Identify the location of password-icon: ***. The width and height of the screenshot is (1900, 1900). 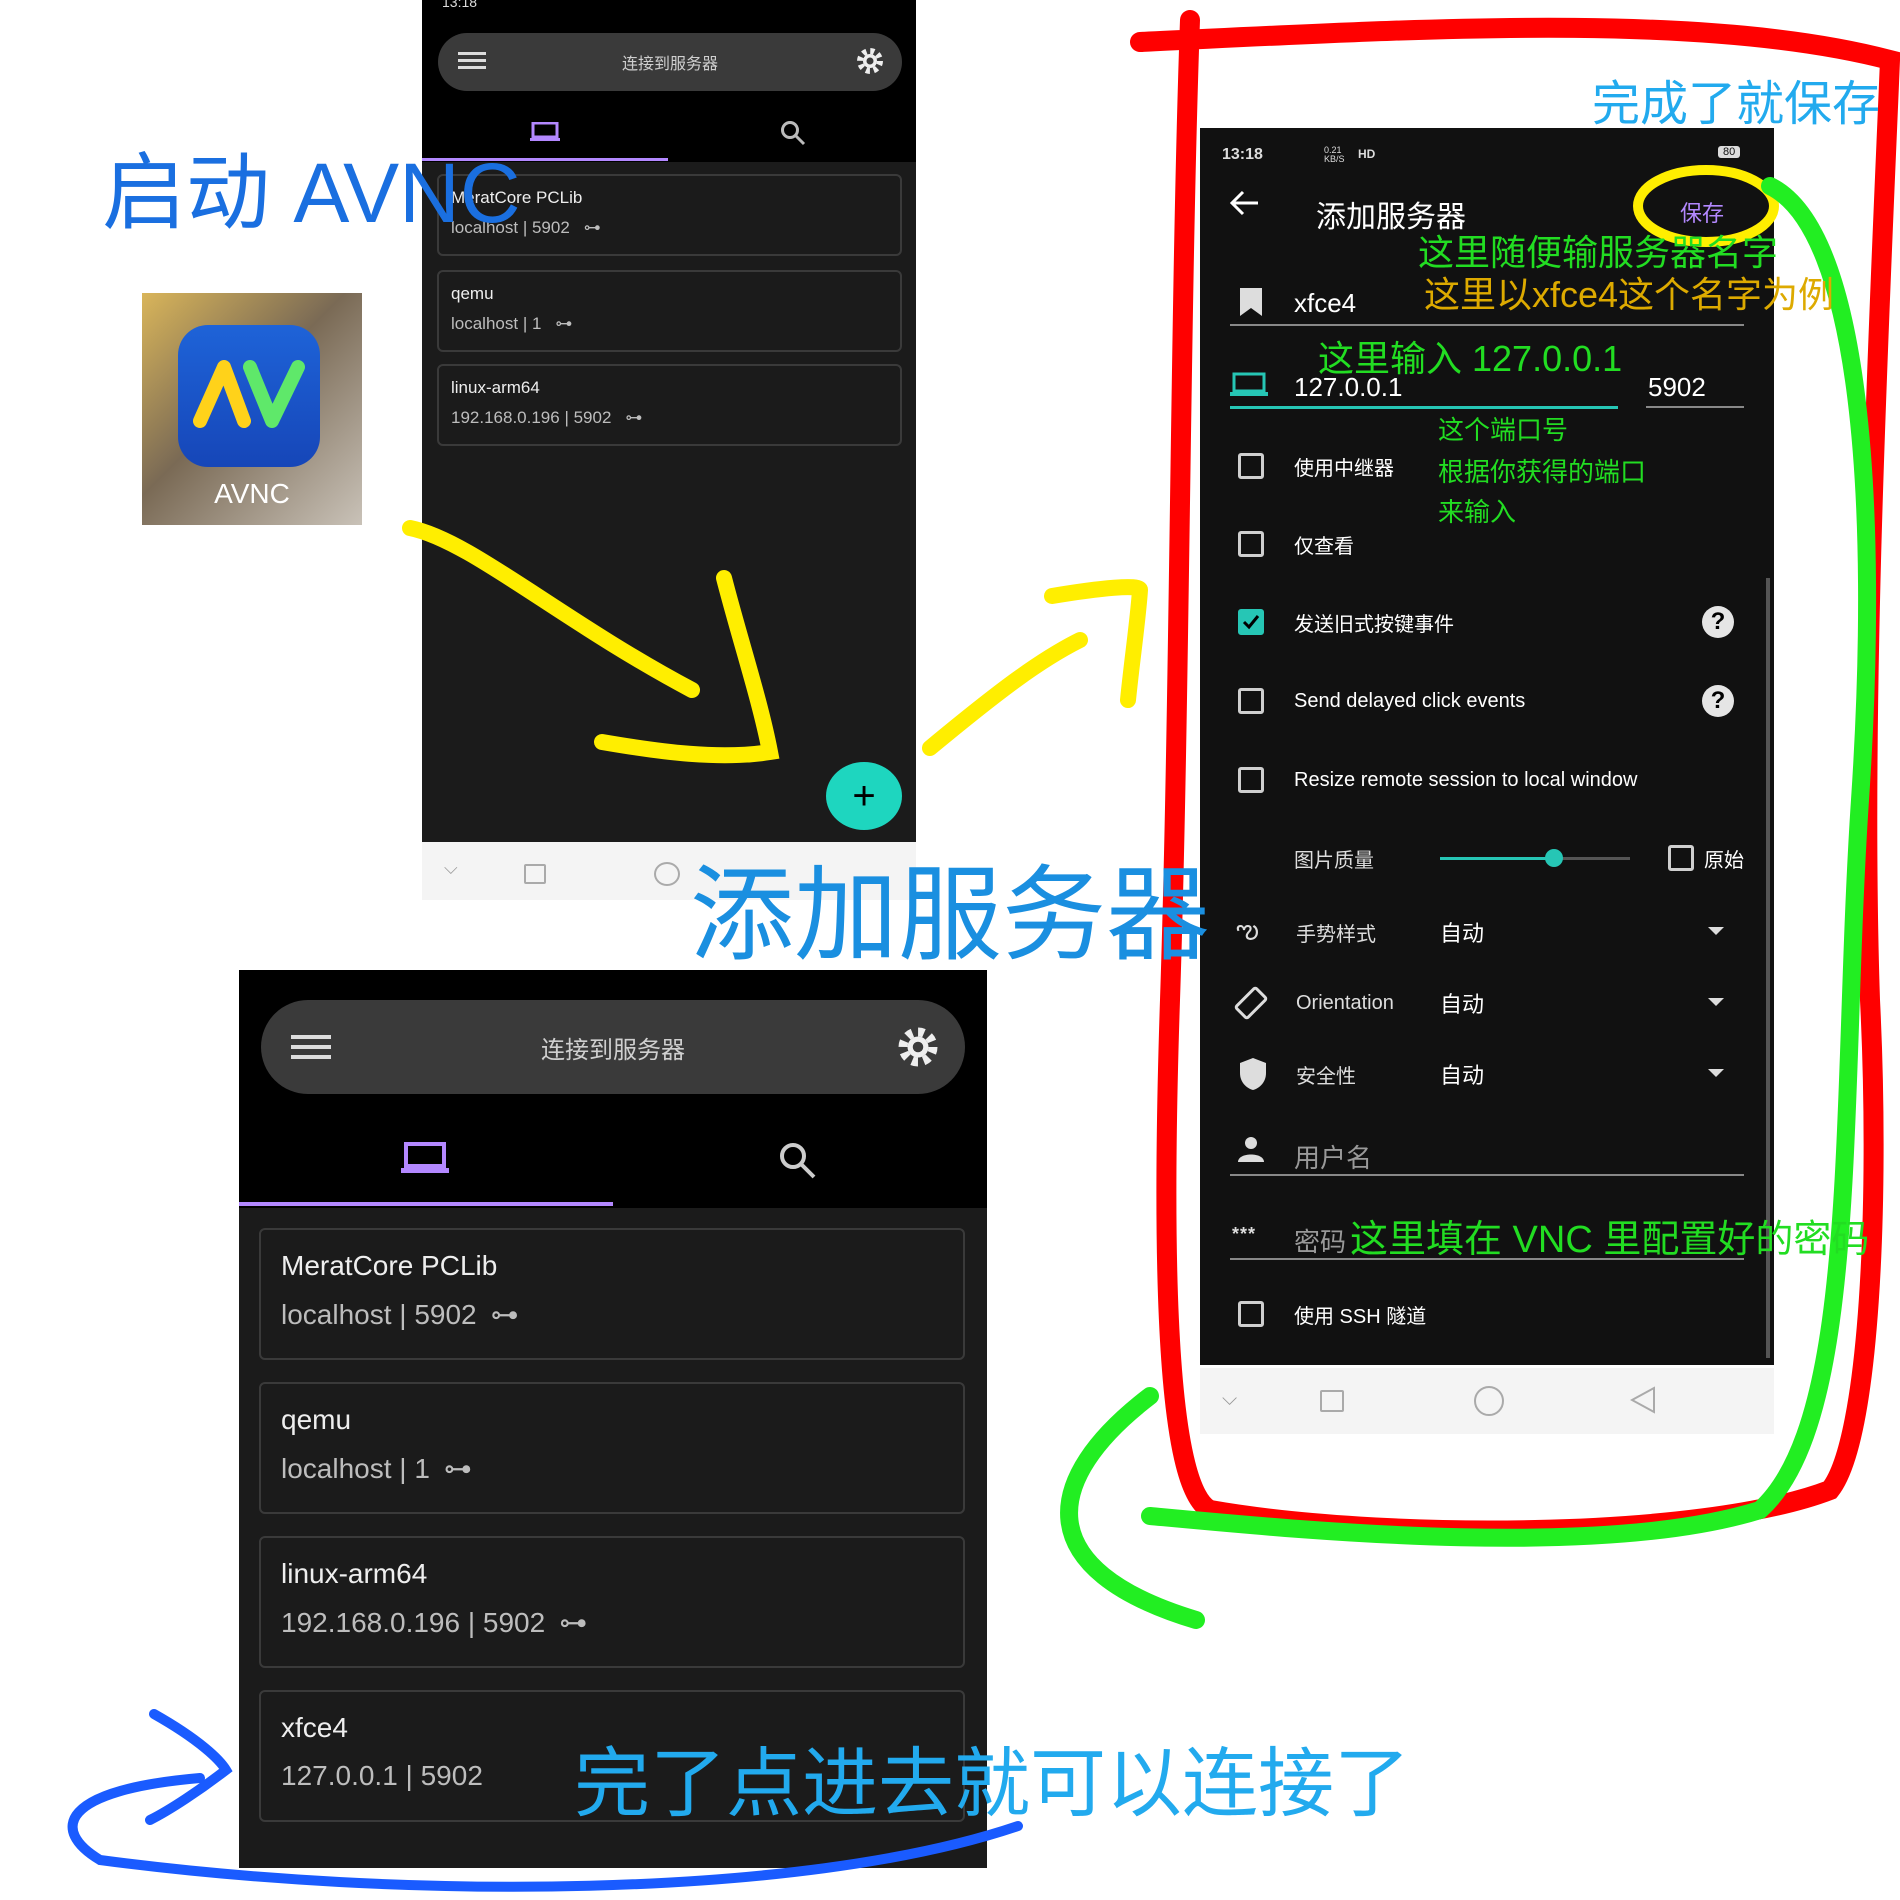
(1244, 1234).